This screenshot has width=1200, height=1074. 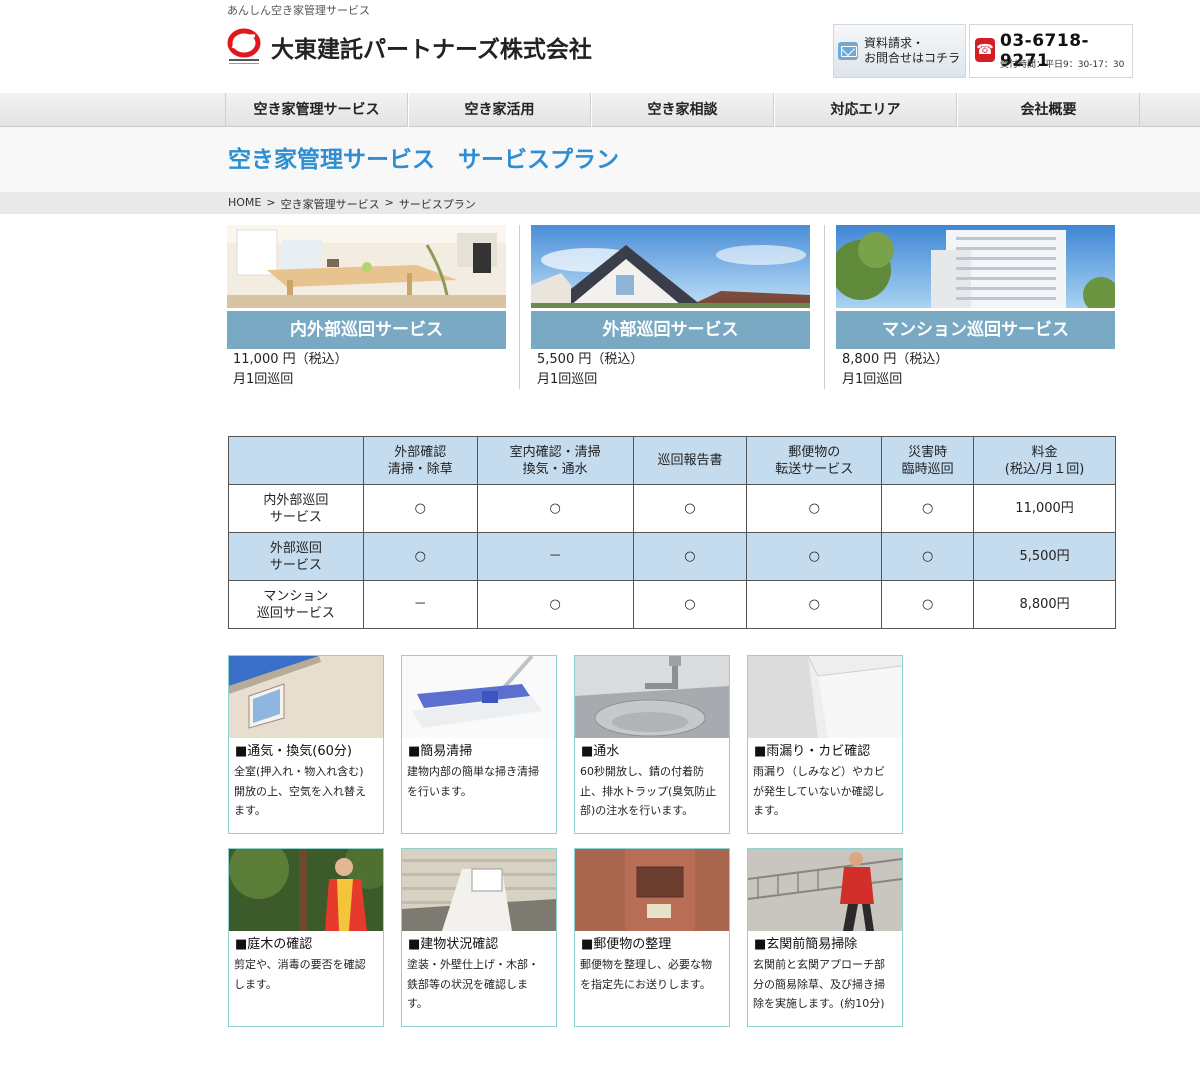 What do you see at coordinates (300, 974) in the screenshot?
I see `feature-description: 剪定や、消毒の要否を確認 します。` at bounding box center [300, 974].